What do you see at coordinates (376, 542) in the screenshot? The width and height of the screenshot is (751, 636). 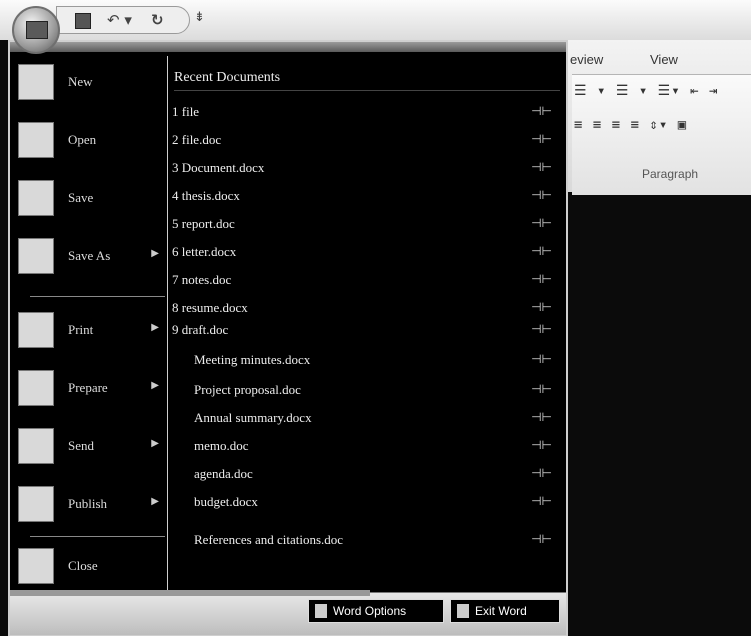 I see `recent-document: References and citations.doc ⊣⊢` at bounding box center [376, 542].